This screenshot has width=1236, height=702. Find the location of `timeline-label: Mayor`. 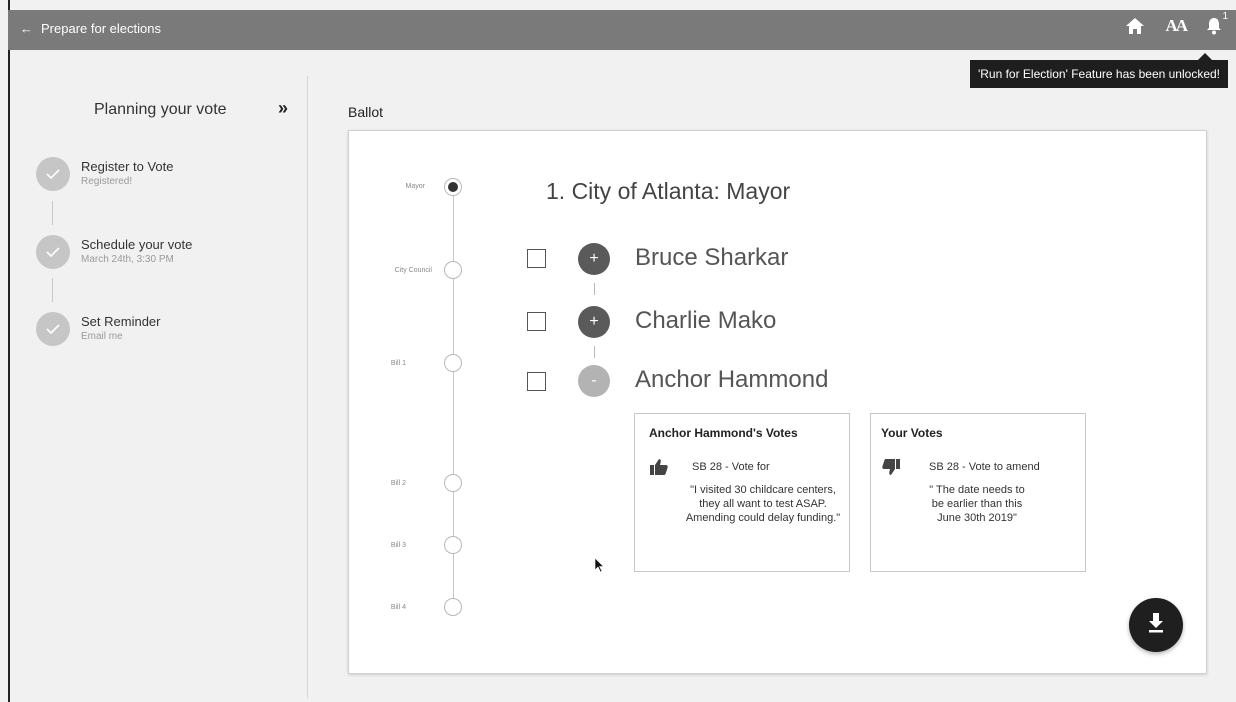

timeline-label: Mayor is located at coordinates (415, 186).